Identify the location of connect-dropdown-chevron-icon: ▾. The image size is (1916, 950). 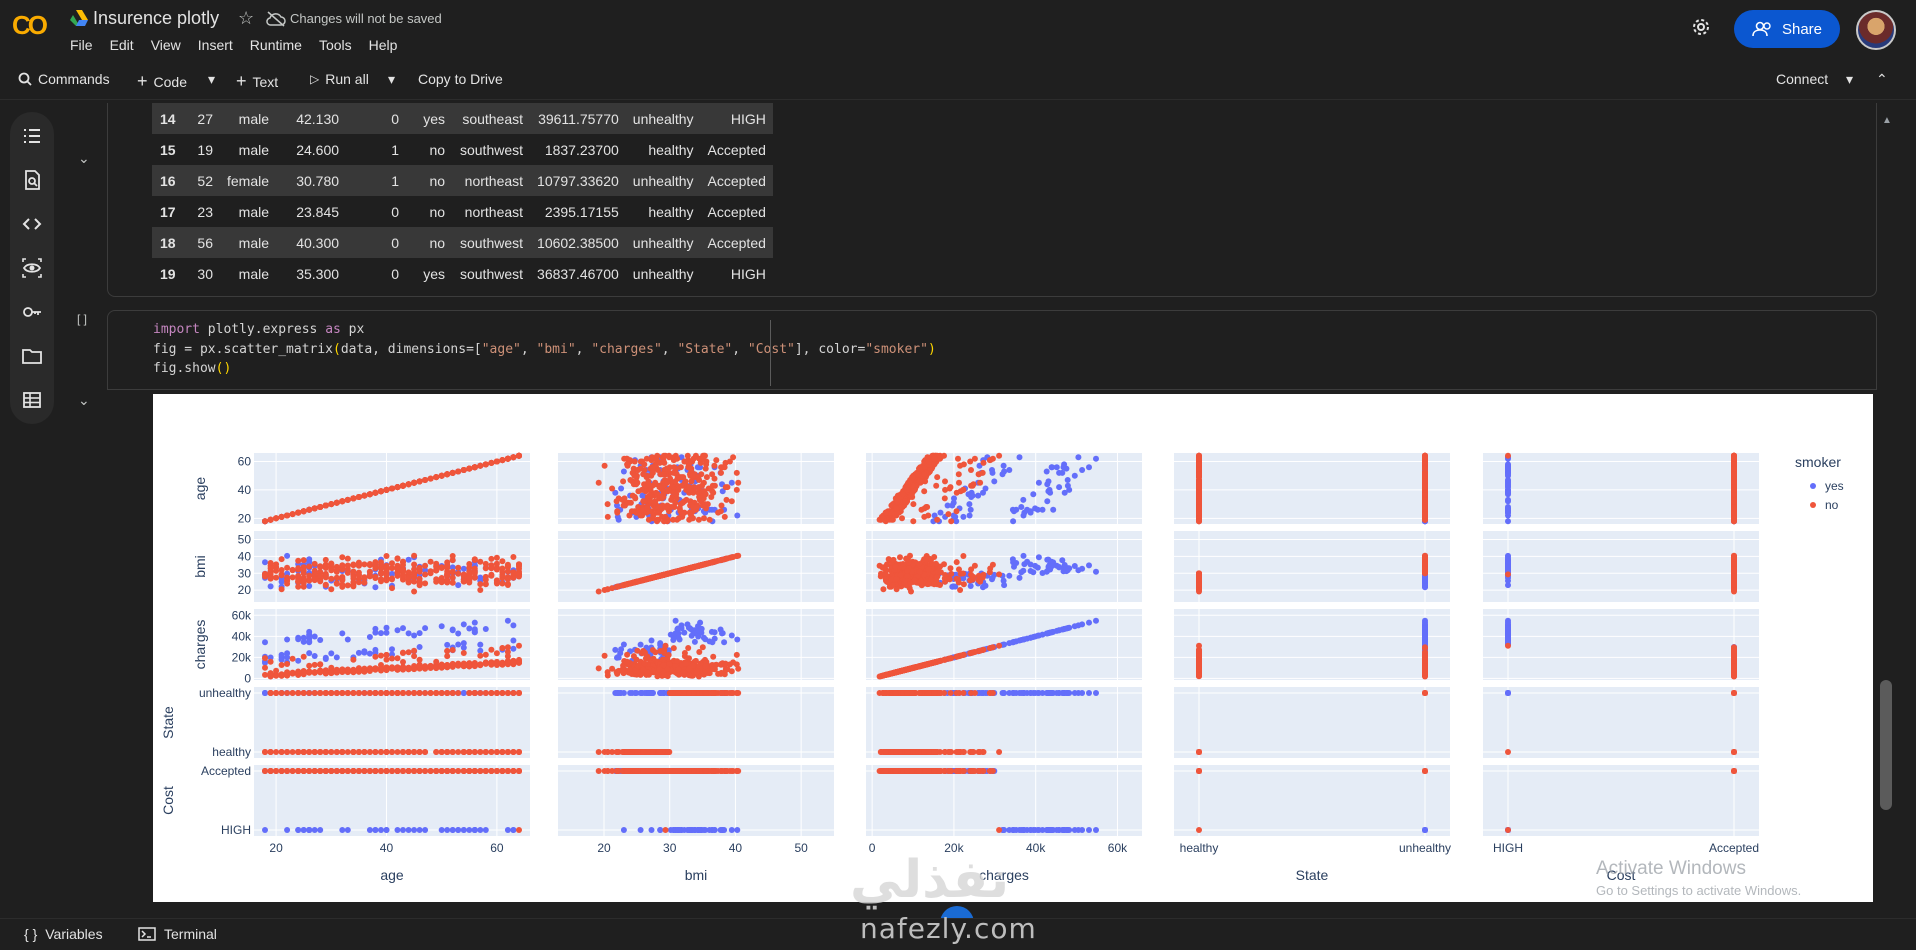
(1849, 79).